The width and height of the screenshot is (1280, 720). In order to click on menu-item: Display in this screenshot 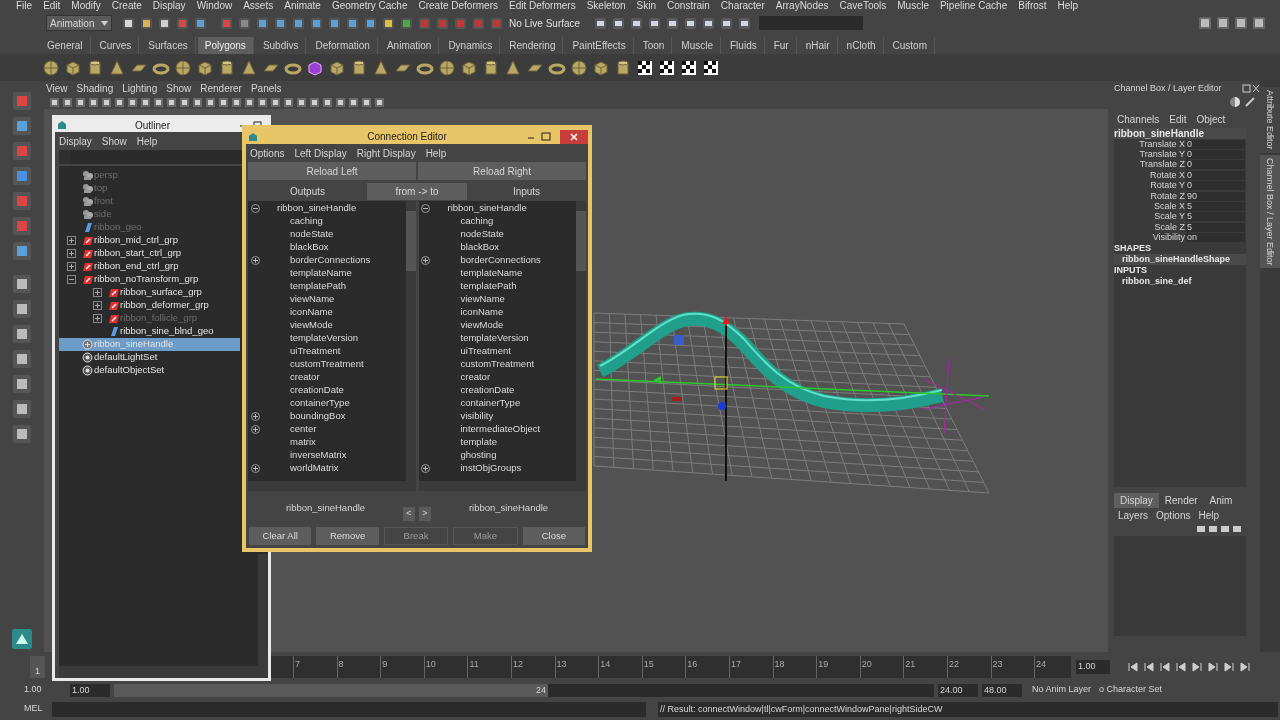, I will do `click(169, 6)`.